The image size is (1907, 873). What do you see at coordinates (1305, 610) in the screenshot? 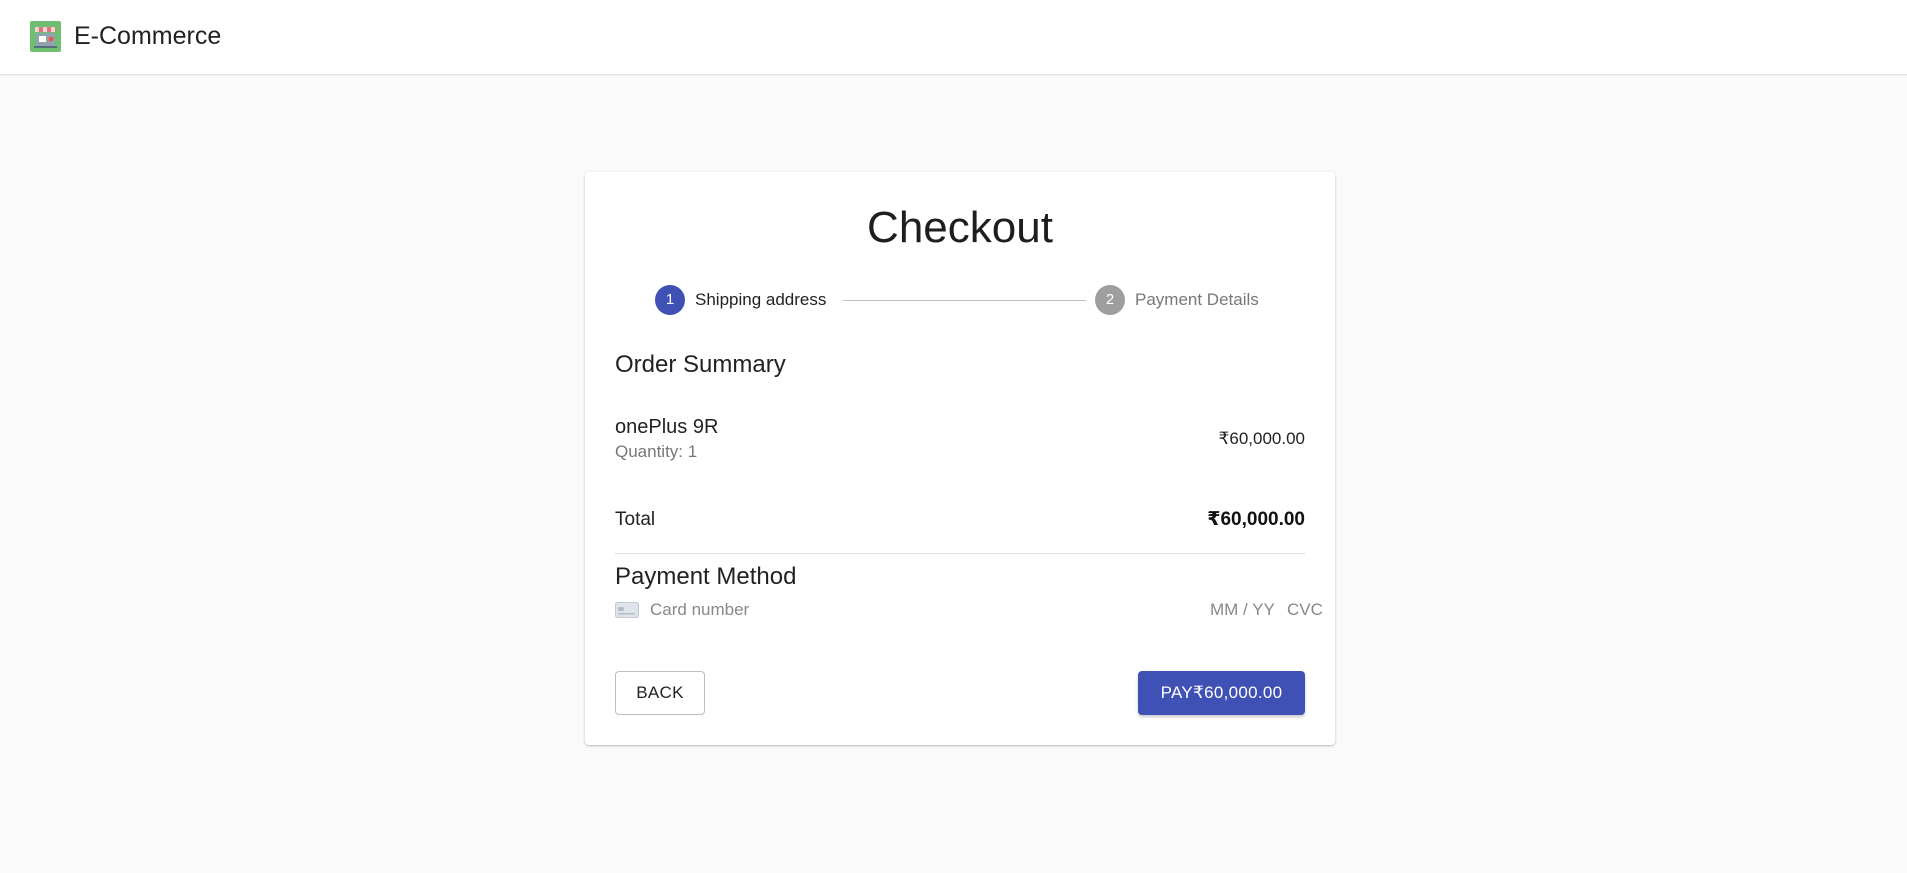
I see `card-cvc-field: CVC` at bounding box center [1305, 610].